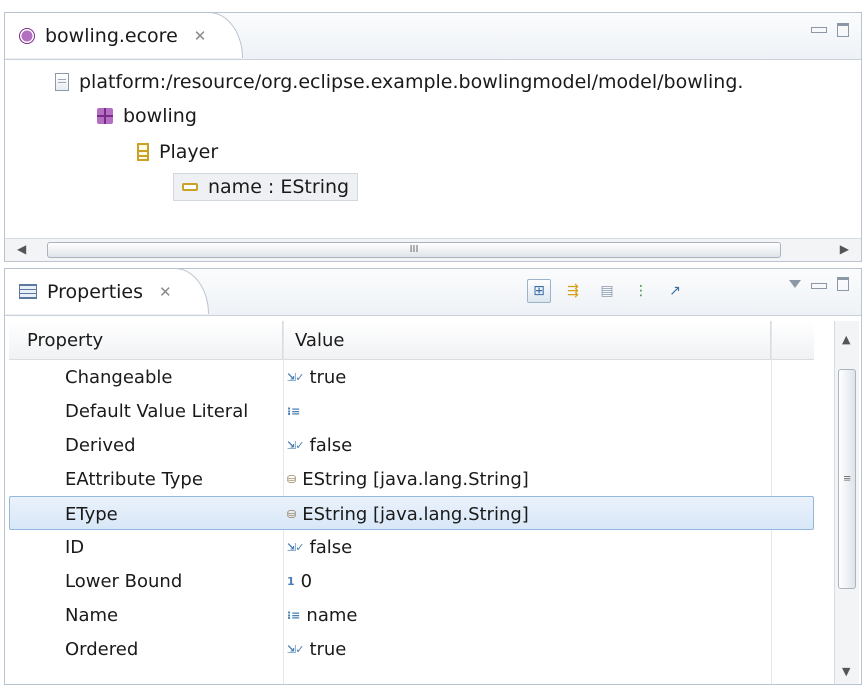 This screenshot has width=865, height=685. I want to click on properties-window-controls, so click(819, 284).